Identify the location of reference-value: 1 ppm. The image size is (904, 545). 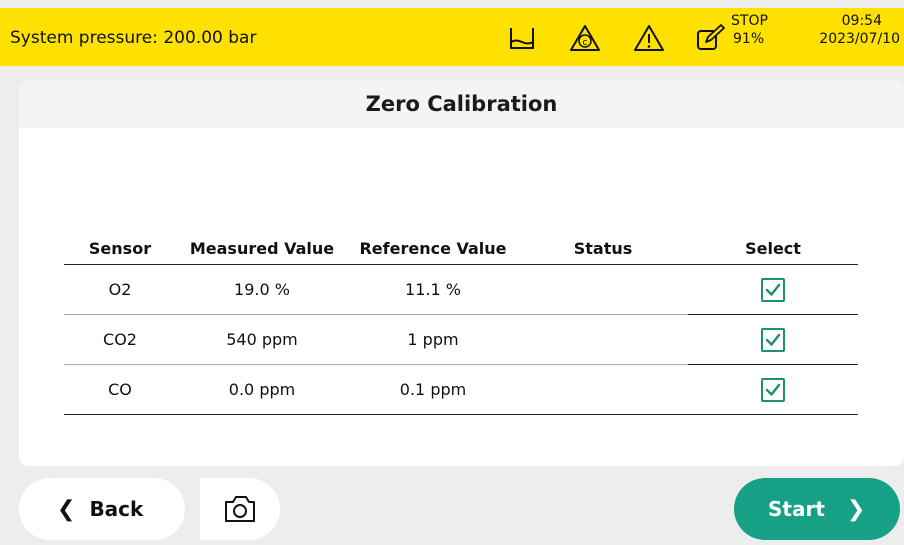
(433, 339).